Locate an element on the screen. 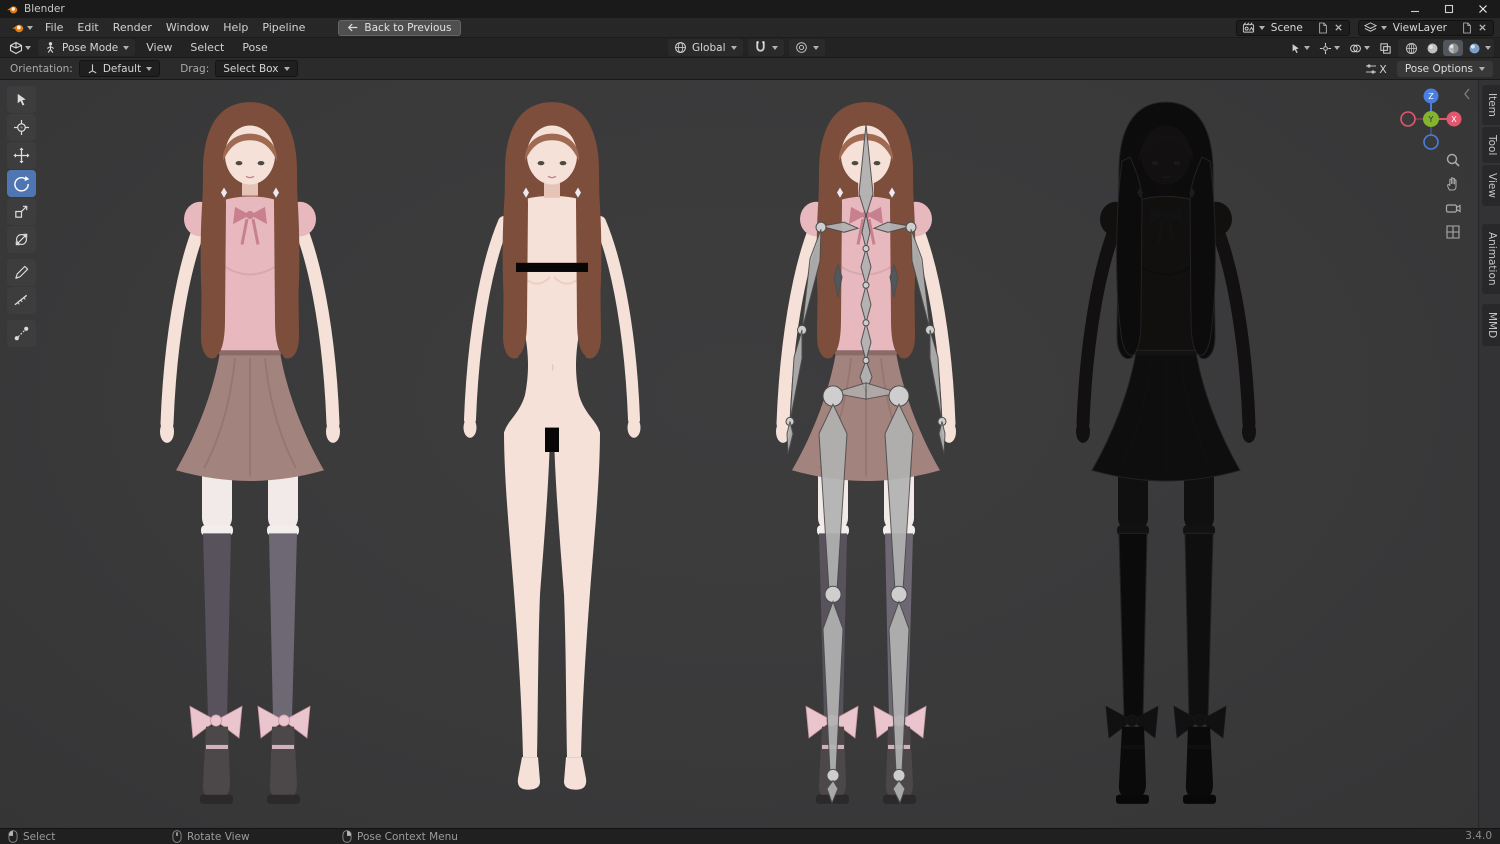  tool-rotate is located at coordinates (21, 183).